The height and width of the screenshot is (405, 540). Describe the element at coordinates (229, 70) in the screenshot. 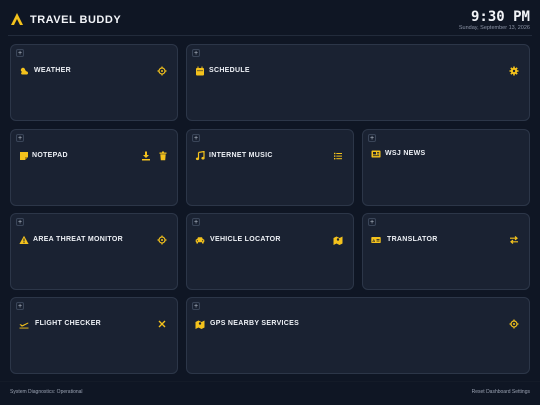

I see `widget-title: SCHEDULE` at that location.